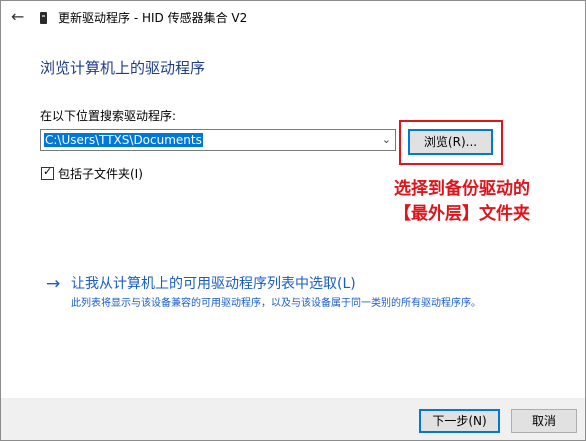  What do you see at coordinates (153, 18) in the screenshot?
I see `window-title: 更新驱动程序 - HID 传感器集合 V2` at bounding box center [153, 18].